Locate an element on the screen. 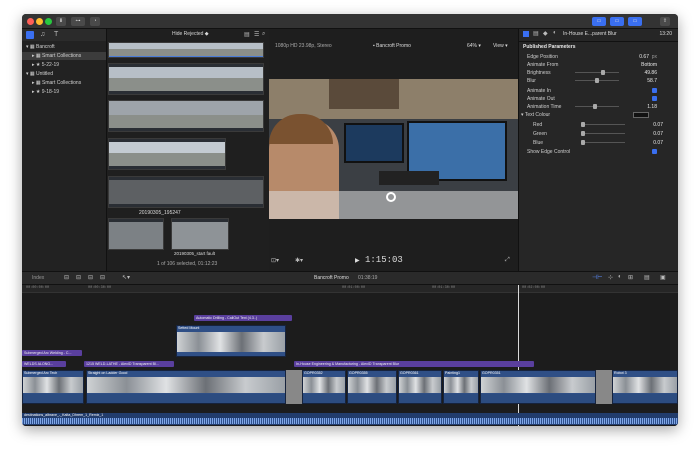 The image size is (700, 455). audio-tab-icon: ◆ is located at coordinates (545, 33).